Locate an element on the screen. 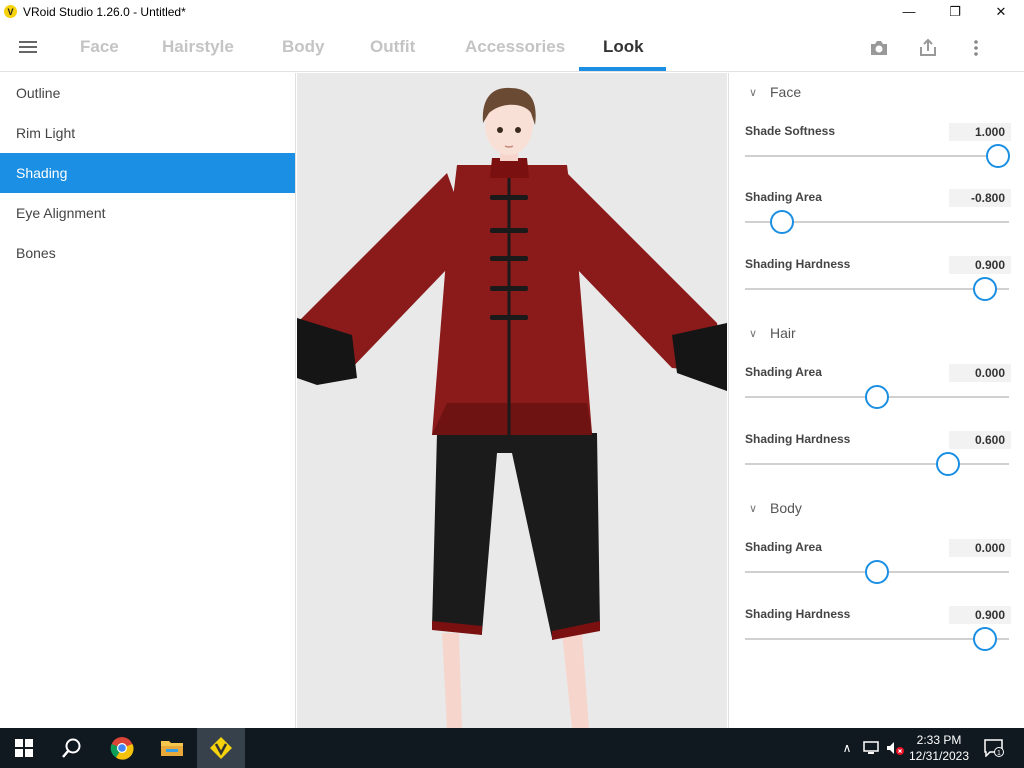  menu-item-outline: Outline is located at coordinates (147, 93).